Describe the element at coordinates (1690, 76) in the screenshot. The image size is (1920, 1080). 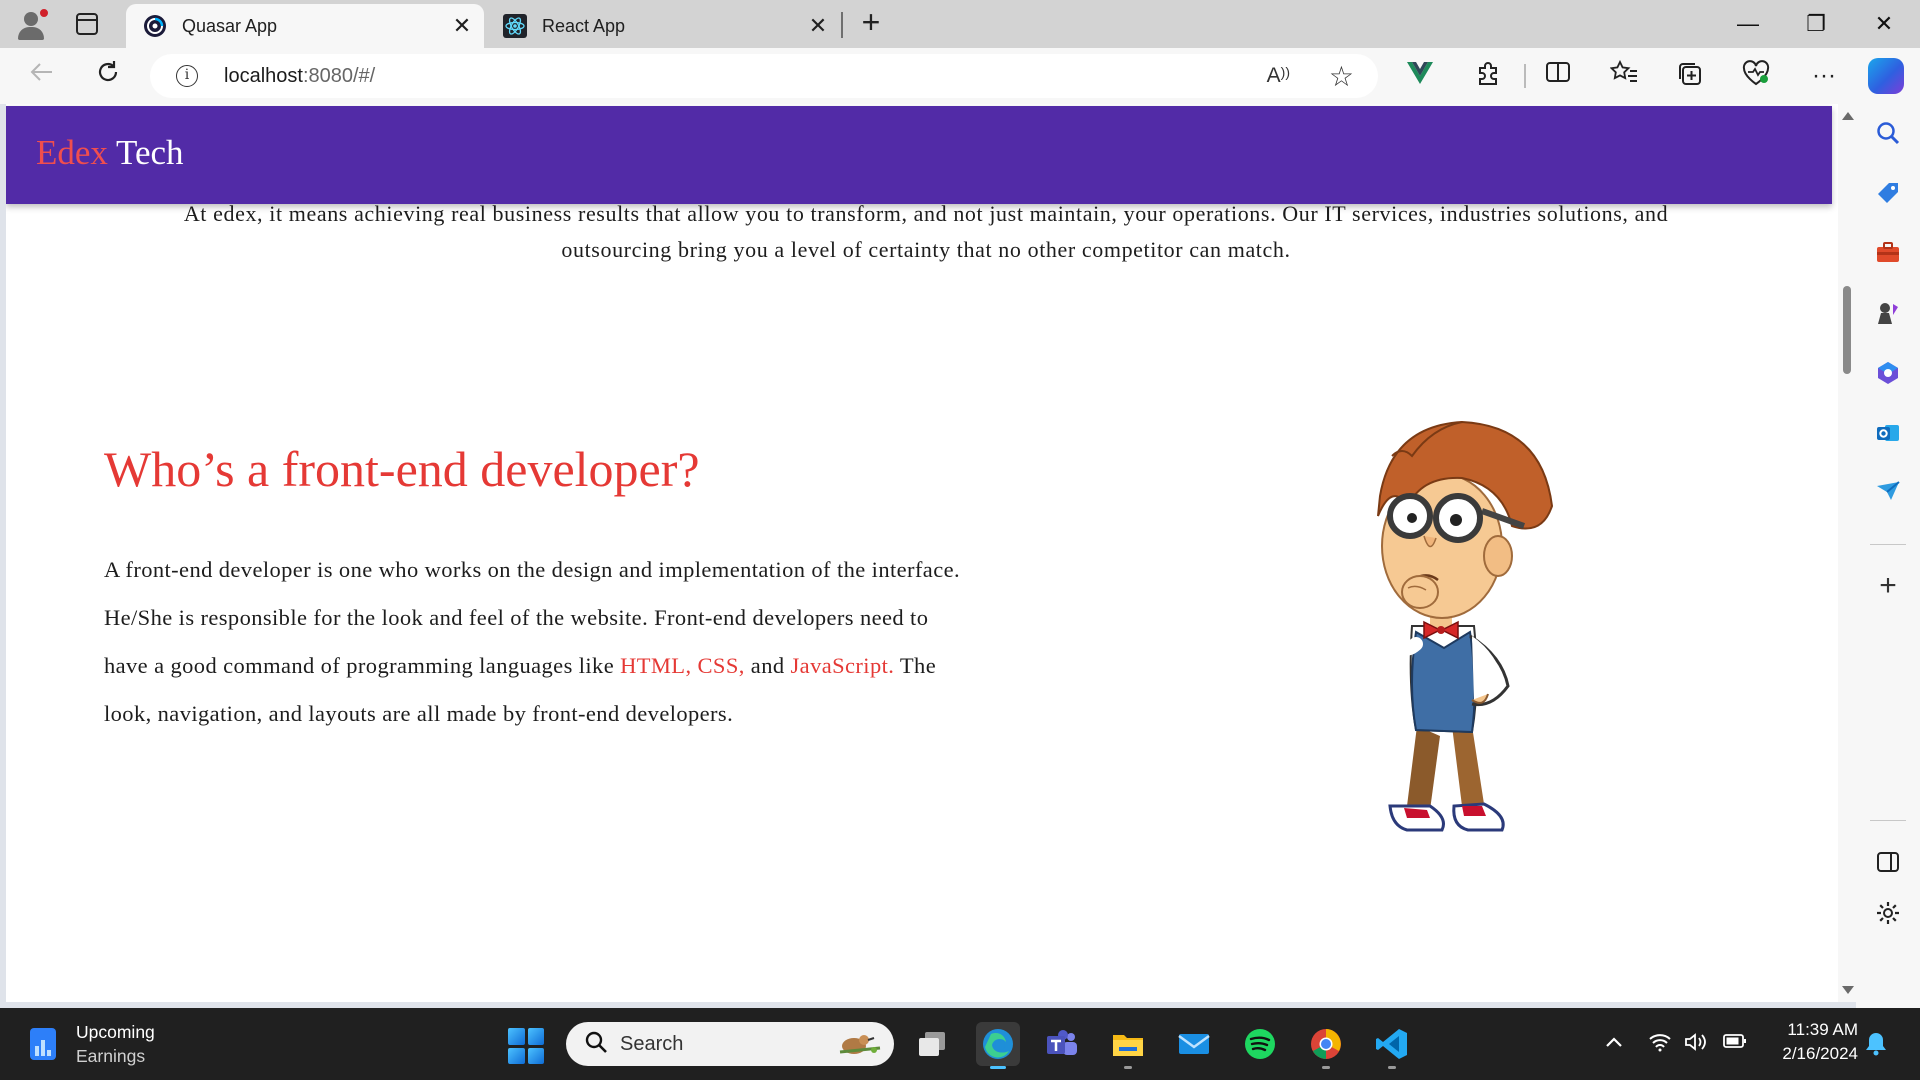
I see `collections-icon` at that location.